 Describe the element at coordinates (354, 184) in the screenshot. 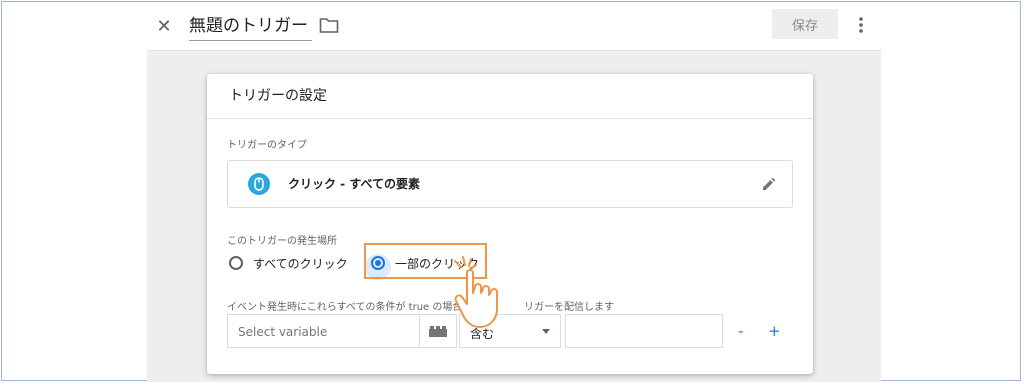

I see `trigger-type-name: クリック - すべての要素` at that location.